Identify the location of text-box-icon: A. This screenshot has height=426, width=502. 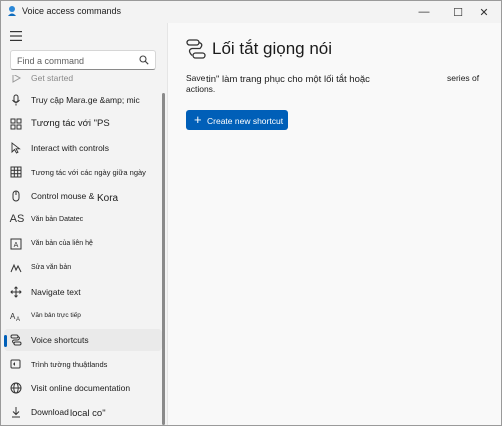
(16, 244).